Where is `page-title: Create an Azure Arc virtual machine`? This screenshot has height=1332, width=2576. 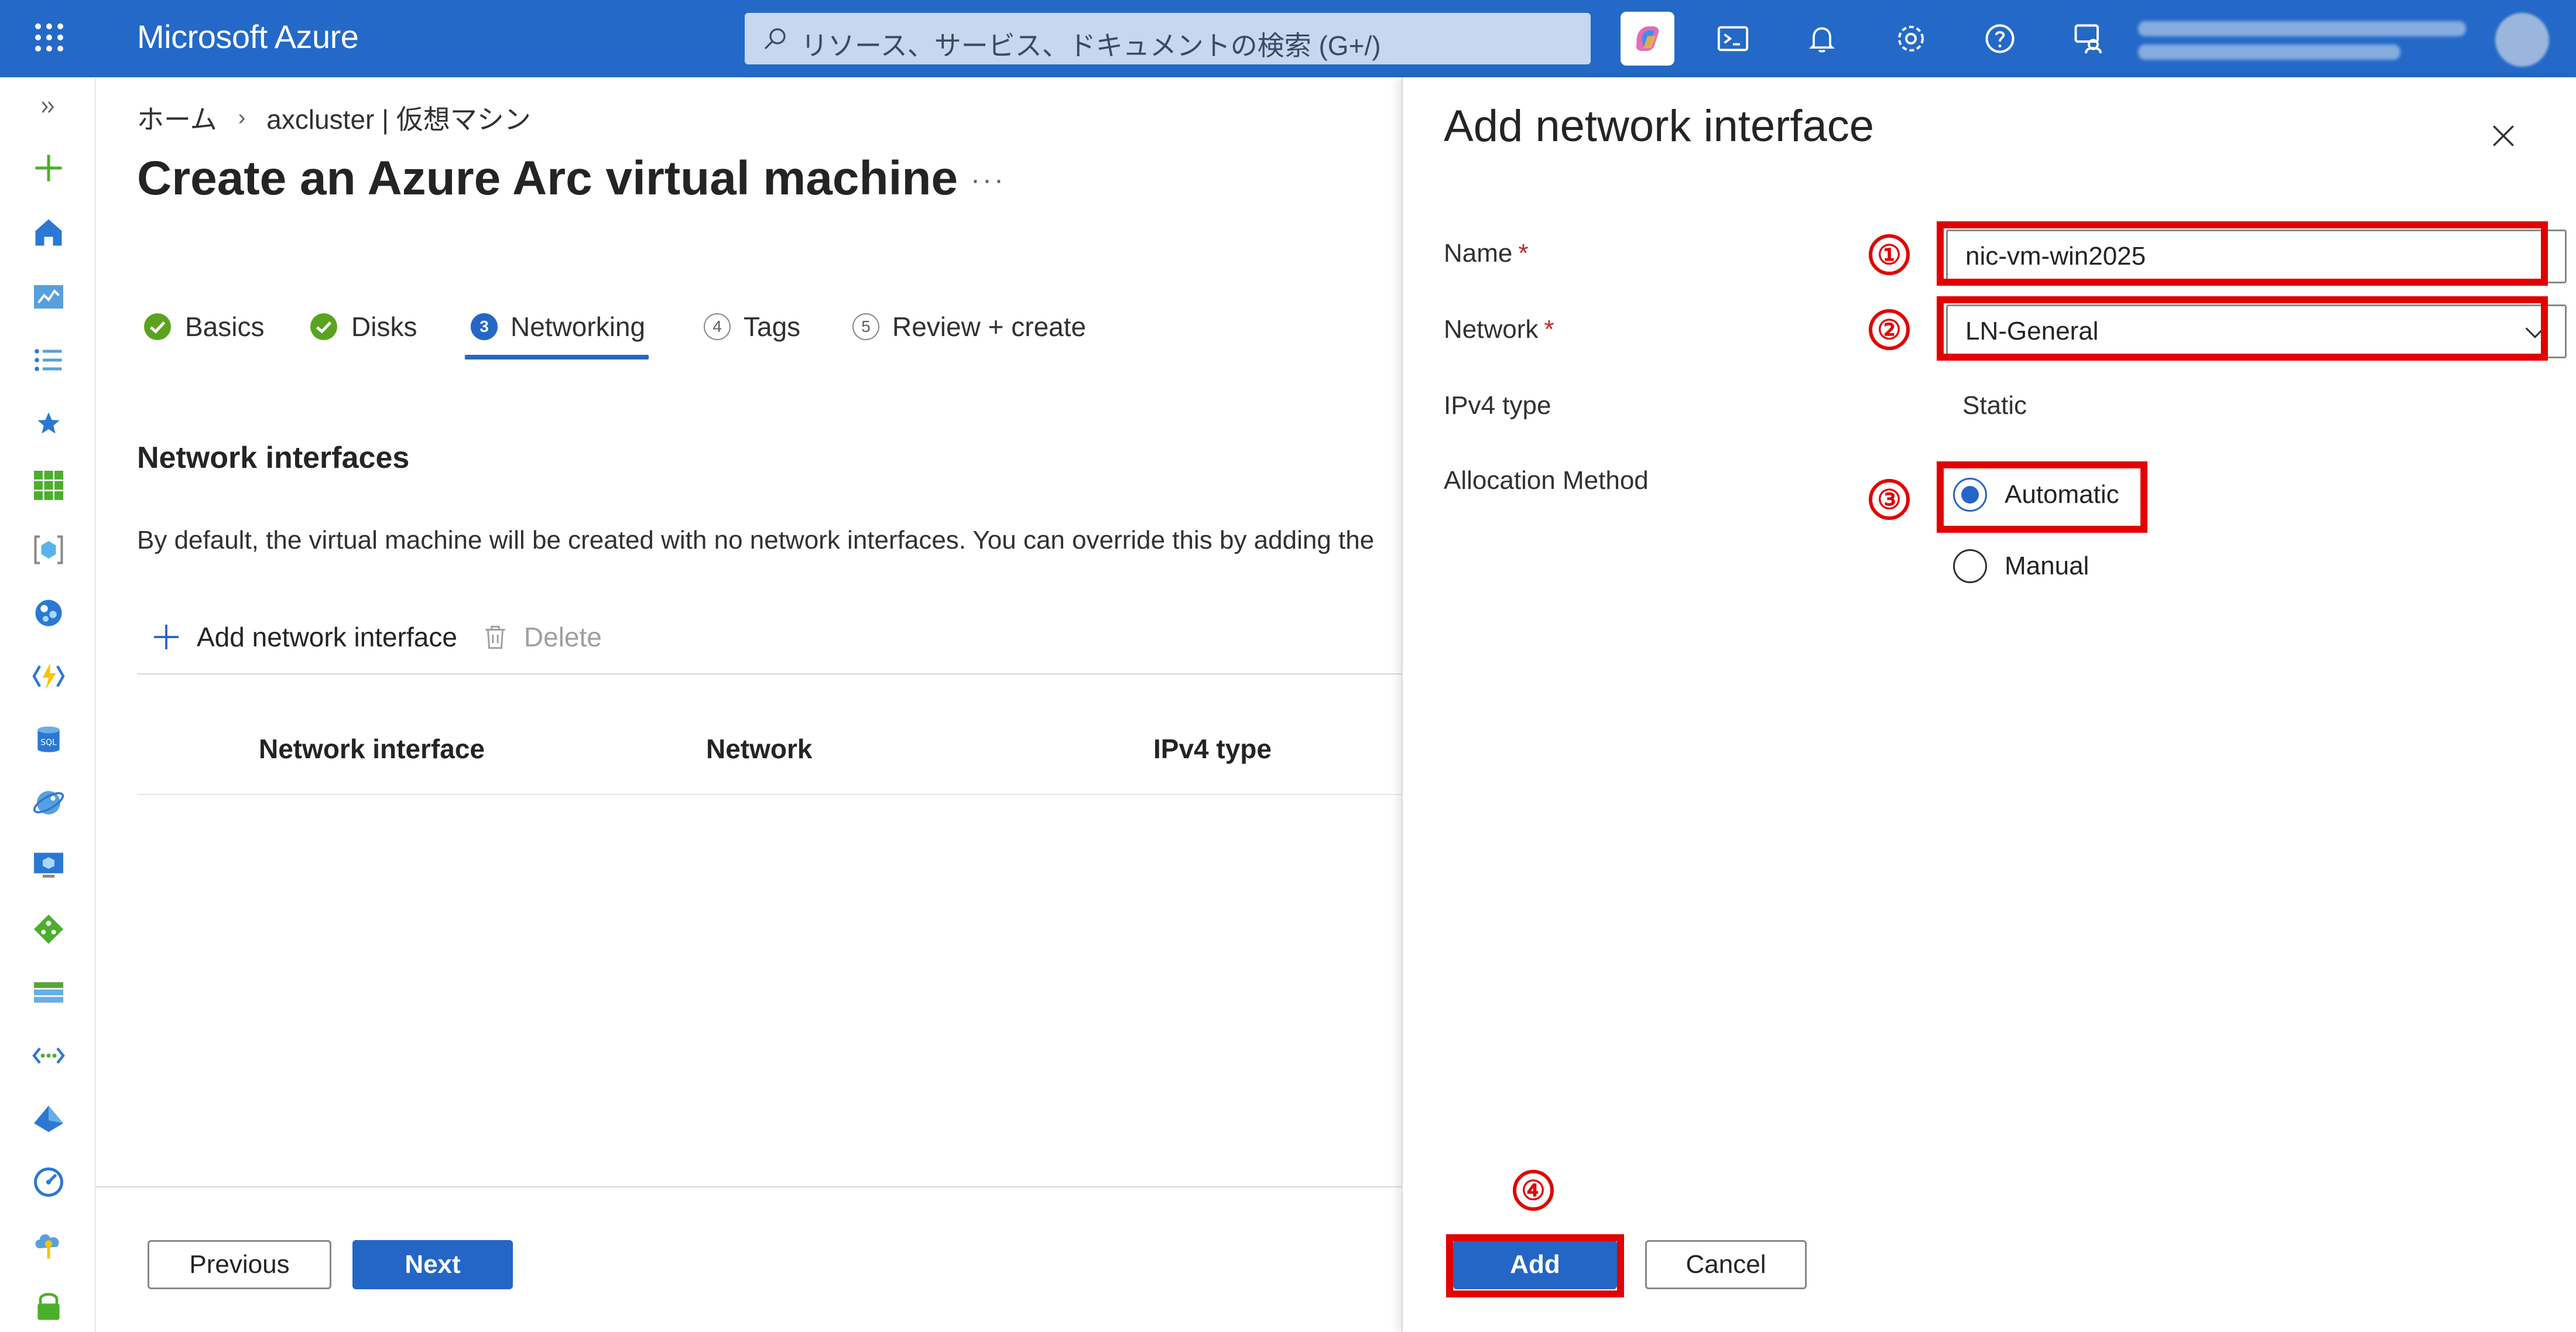
page-title: Create an Azure Arc virtual machine is located at coordinates (547, 179).